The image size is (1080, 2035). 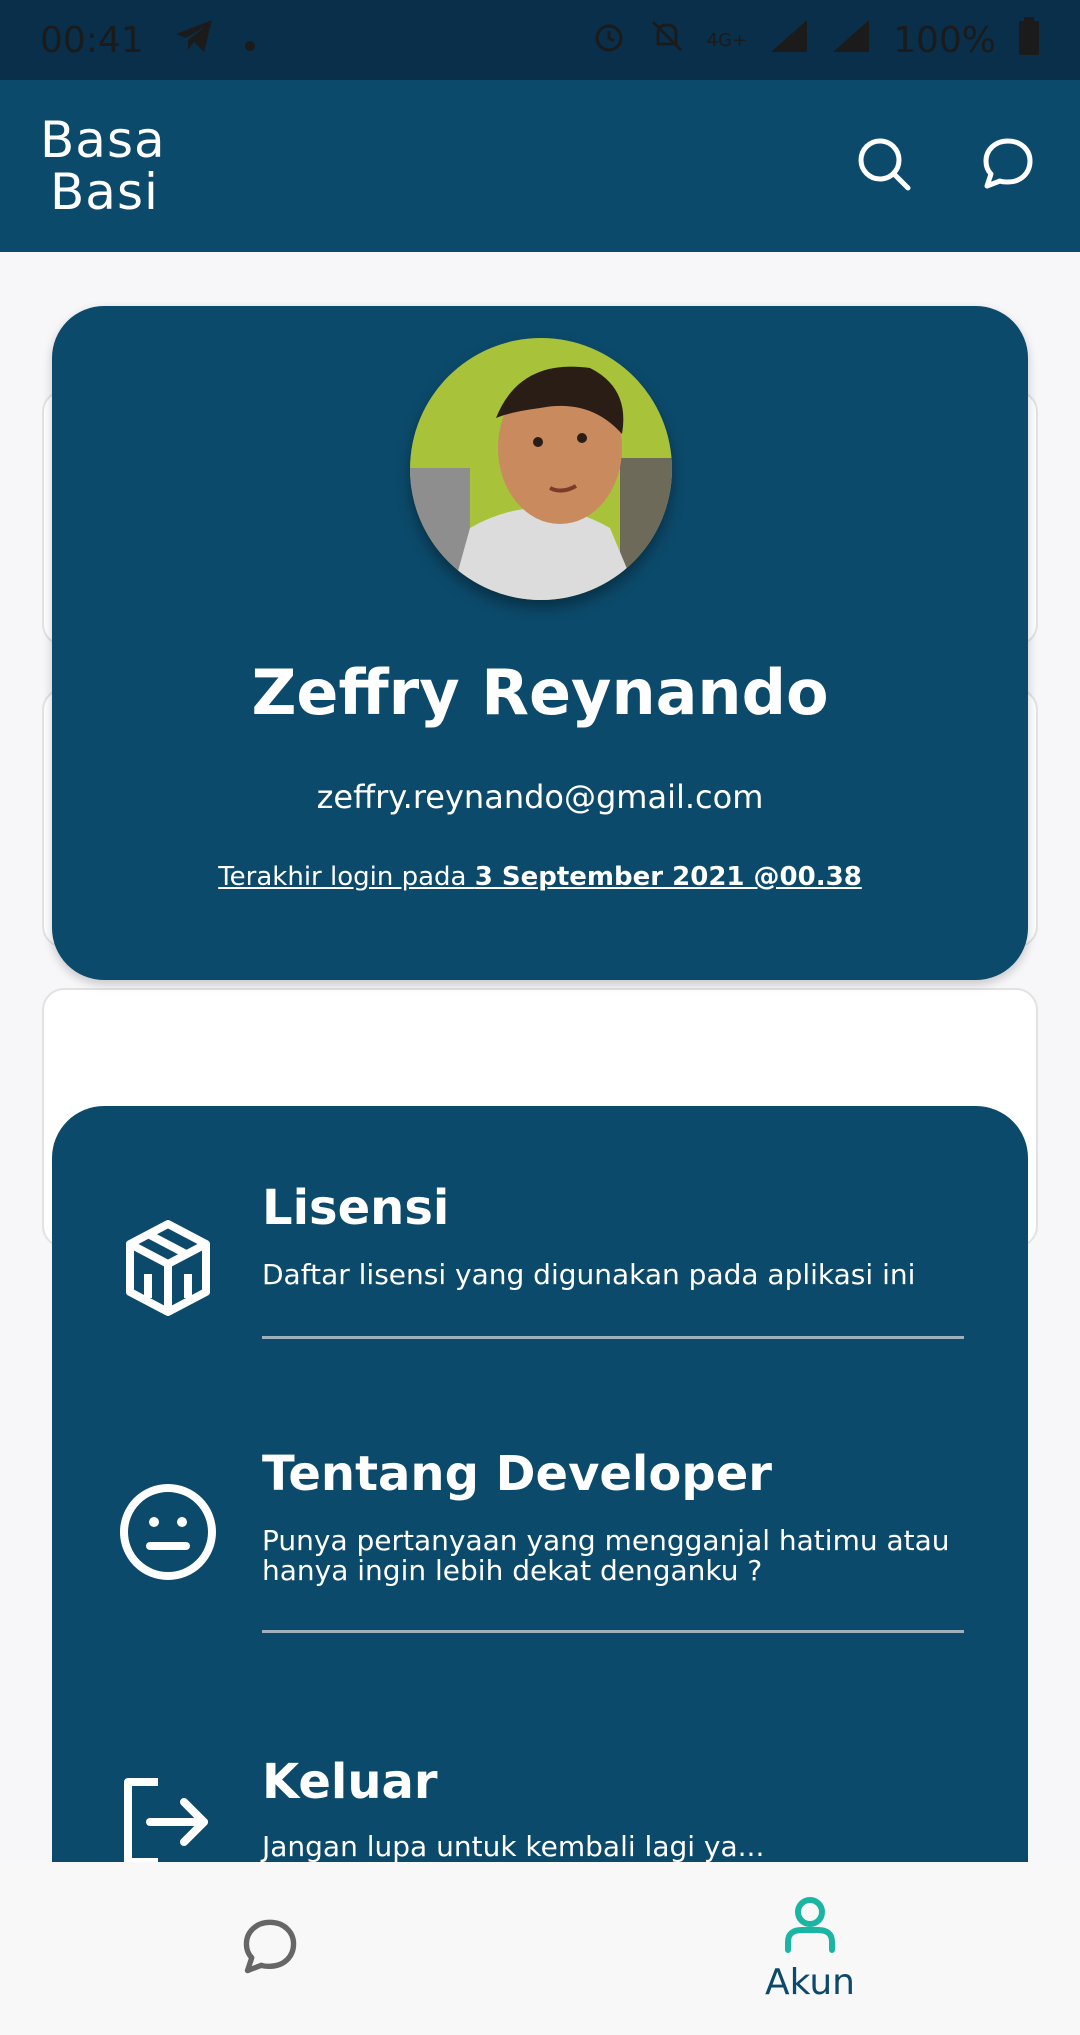 What do you see at coordinates (168, 1268) in the screenshot?
I see `license-box-icon` at bounding box center [168, 1268].